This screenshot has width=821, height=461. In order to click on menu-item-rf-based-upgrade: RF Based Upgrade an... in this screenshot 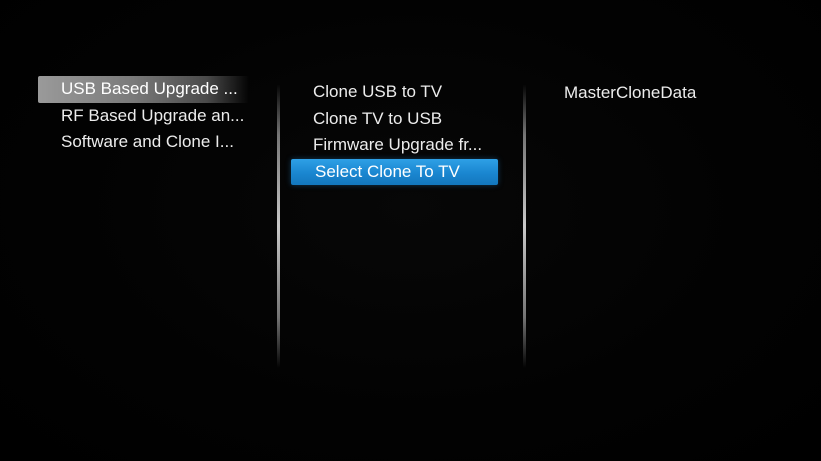, I will do `click(146, 116)`.